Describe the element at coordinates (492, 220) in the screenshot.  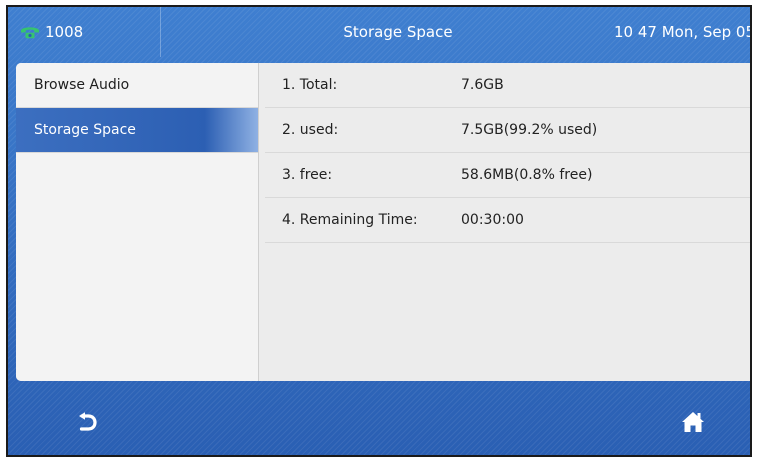
I see `detail-value: 00:30:00` at that location.